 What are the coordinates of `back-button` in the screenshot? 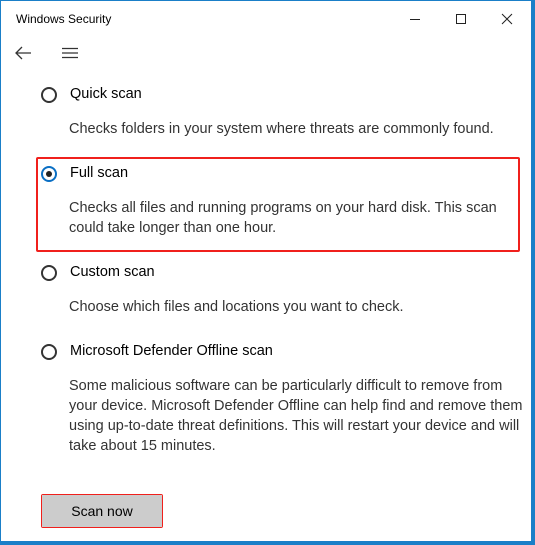 It's located at (23, 55).